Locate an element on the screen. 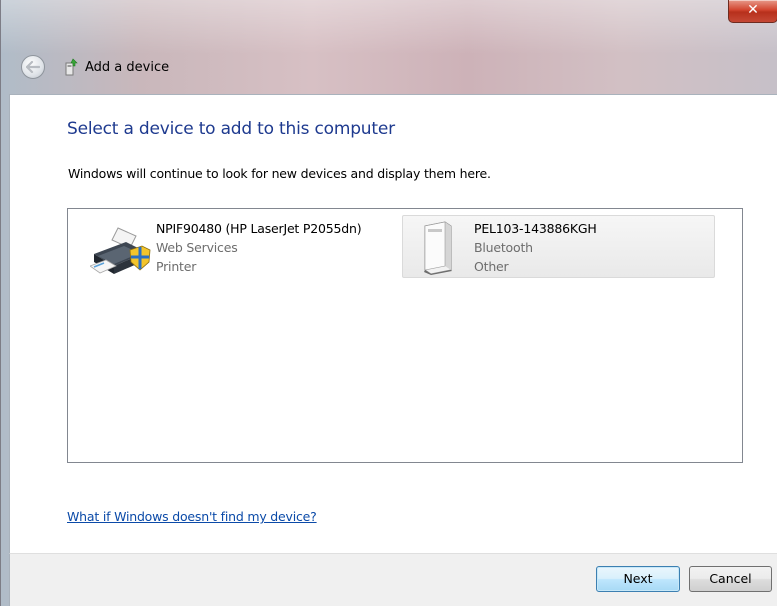 This screenshot has width=777, height=606. footer-bar: Next Cancel is located at coordinates (393, 579).